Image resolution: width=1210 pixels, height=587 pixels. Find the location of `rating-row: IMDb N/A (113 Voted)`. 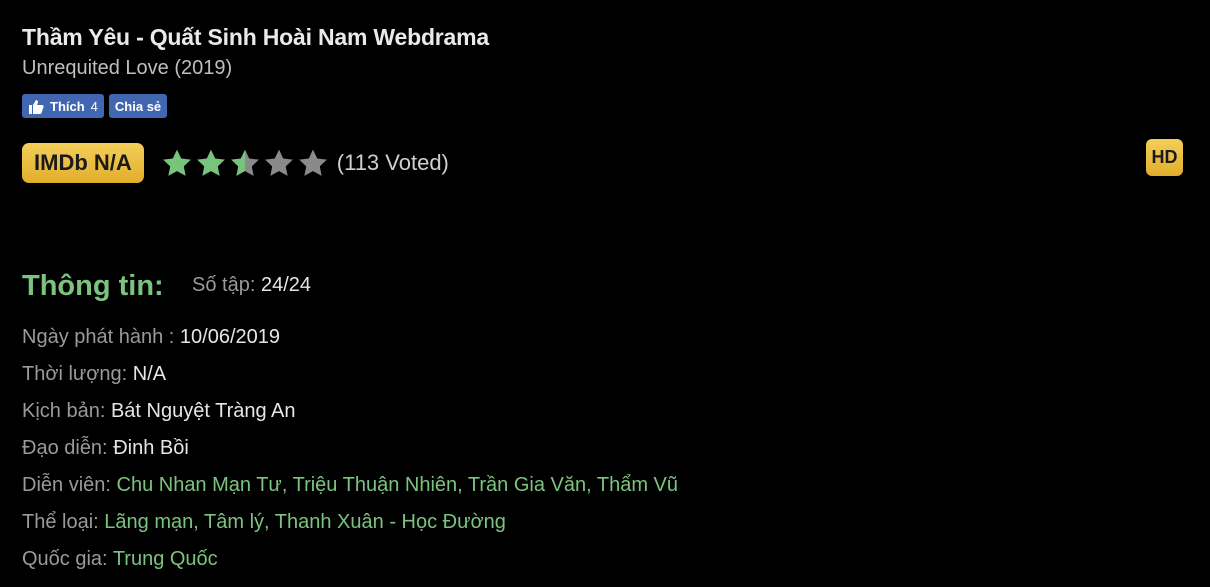

rating-row: IMDb N/A (113 Voted) is located at coordinates (235, 163).